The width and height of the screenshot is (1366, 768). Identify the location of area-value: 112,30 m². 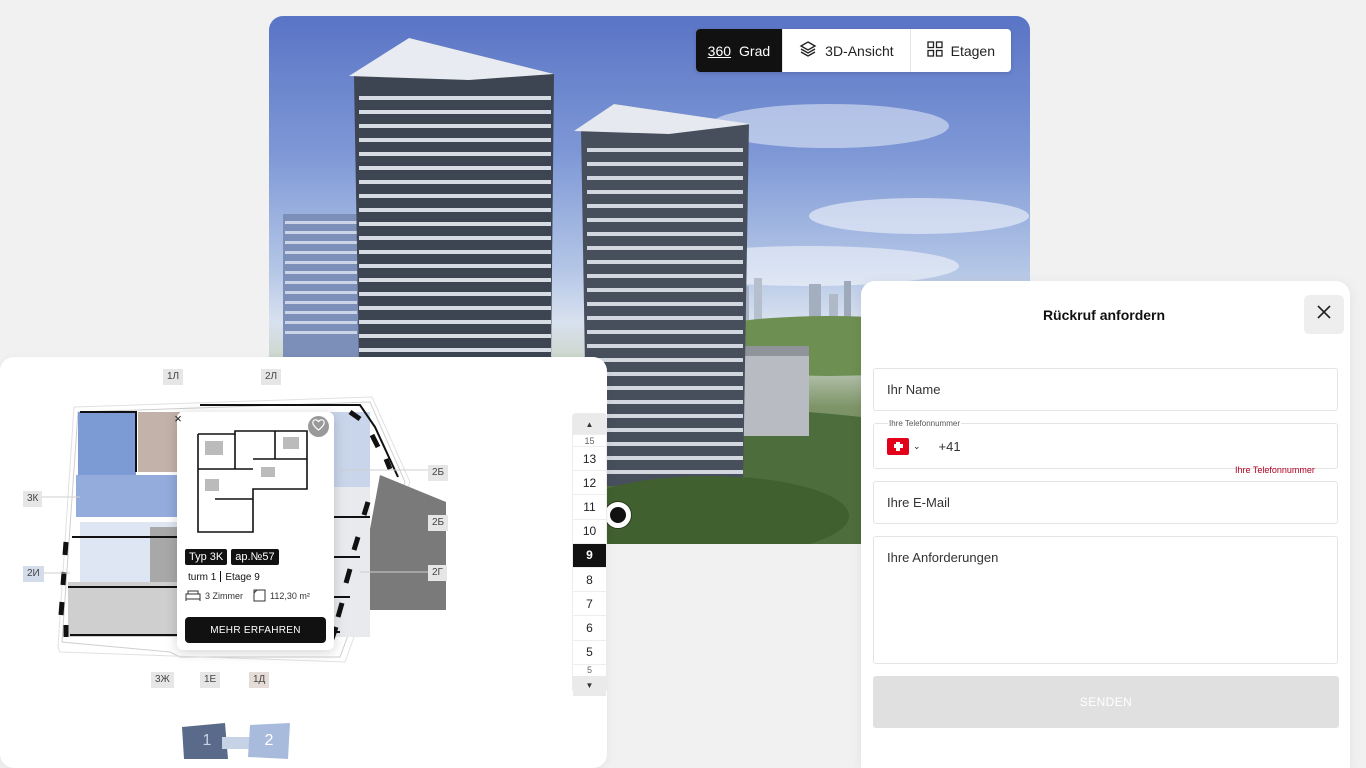
(290, 595).